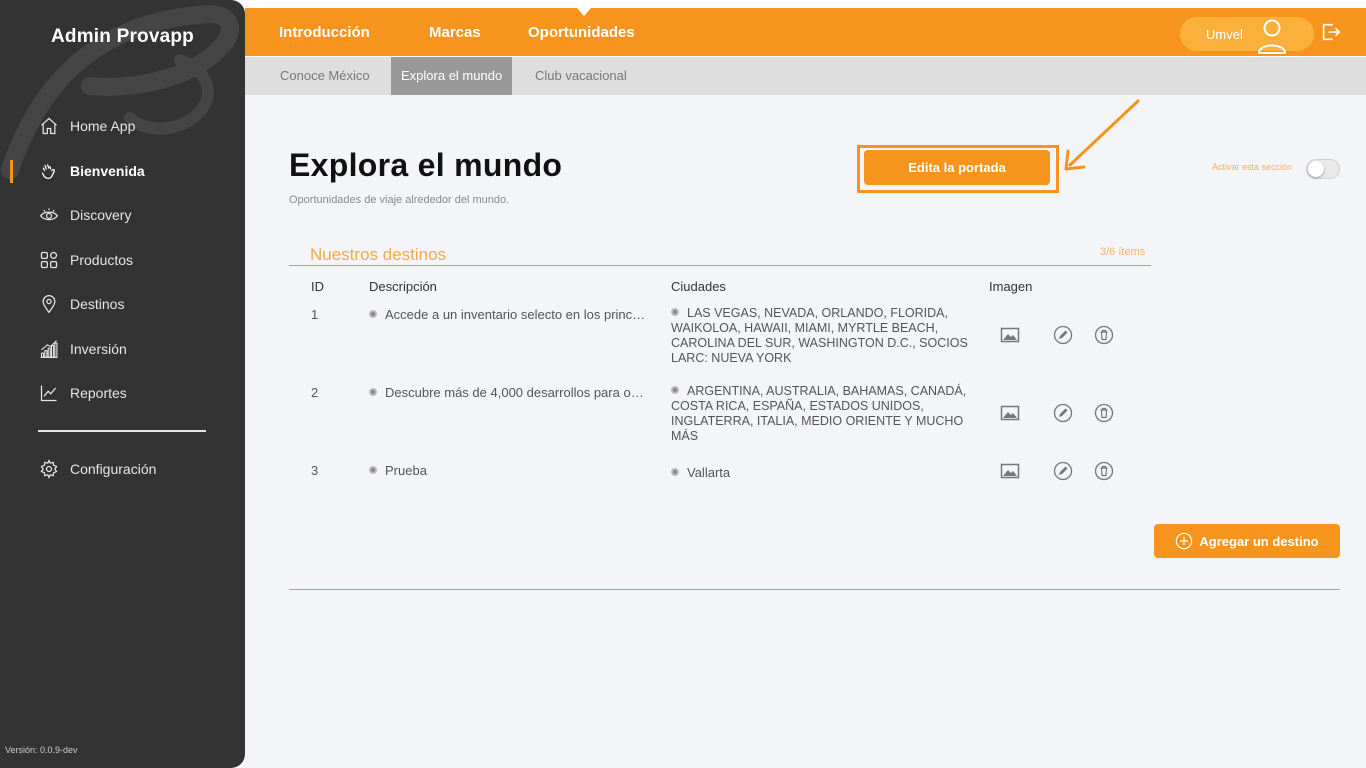 This screenshot has width=1366, height=768. Describe the element at coordinates (805, 32) in the screenshot. I see `top-bar: Introducción Marcas Oportunidades Umvel` at that location.